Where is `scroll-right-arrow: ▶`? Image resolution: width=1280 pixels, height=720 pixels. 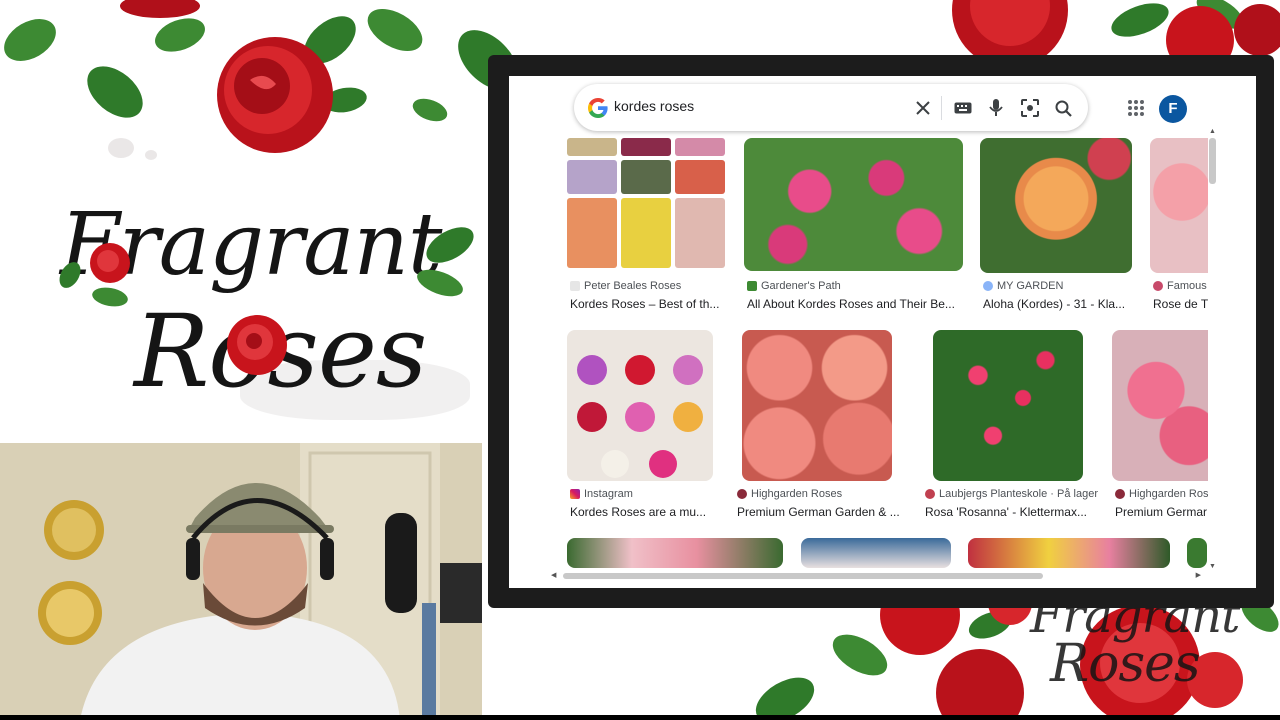
scroll-right-arrow: ▶ is located at coordinates (1198, 575).